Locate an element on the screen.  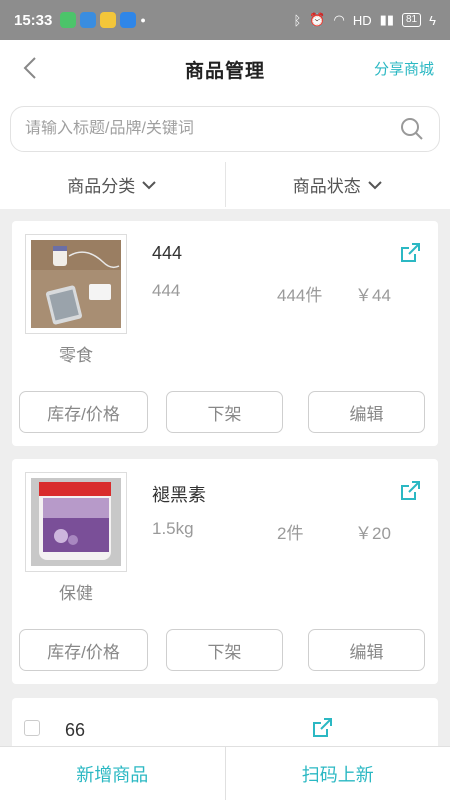
mail-app-icon is located at coordinates (108, 20).